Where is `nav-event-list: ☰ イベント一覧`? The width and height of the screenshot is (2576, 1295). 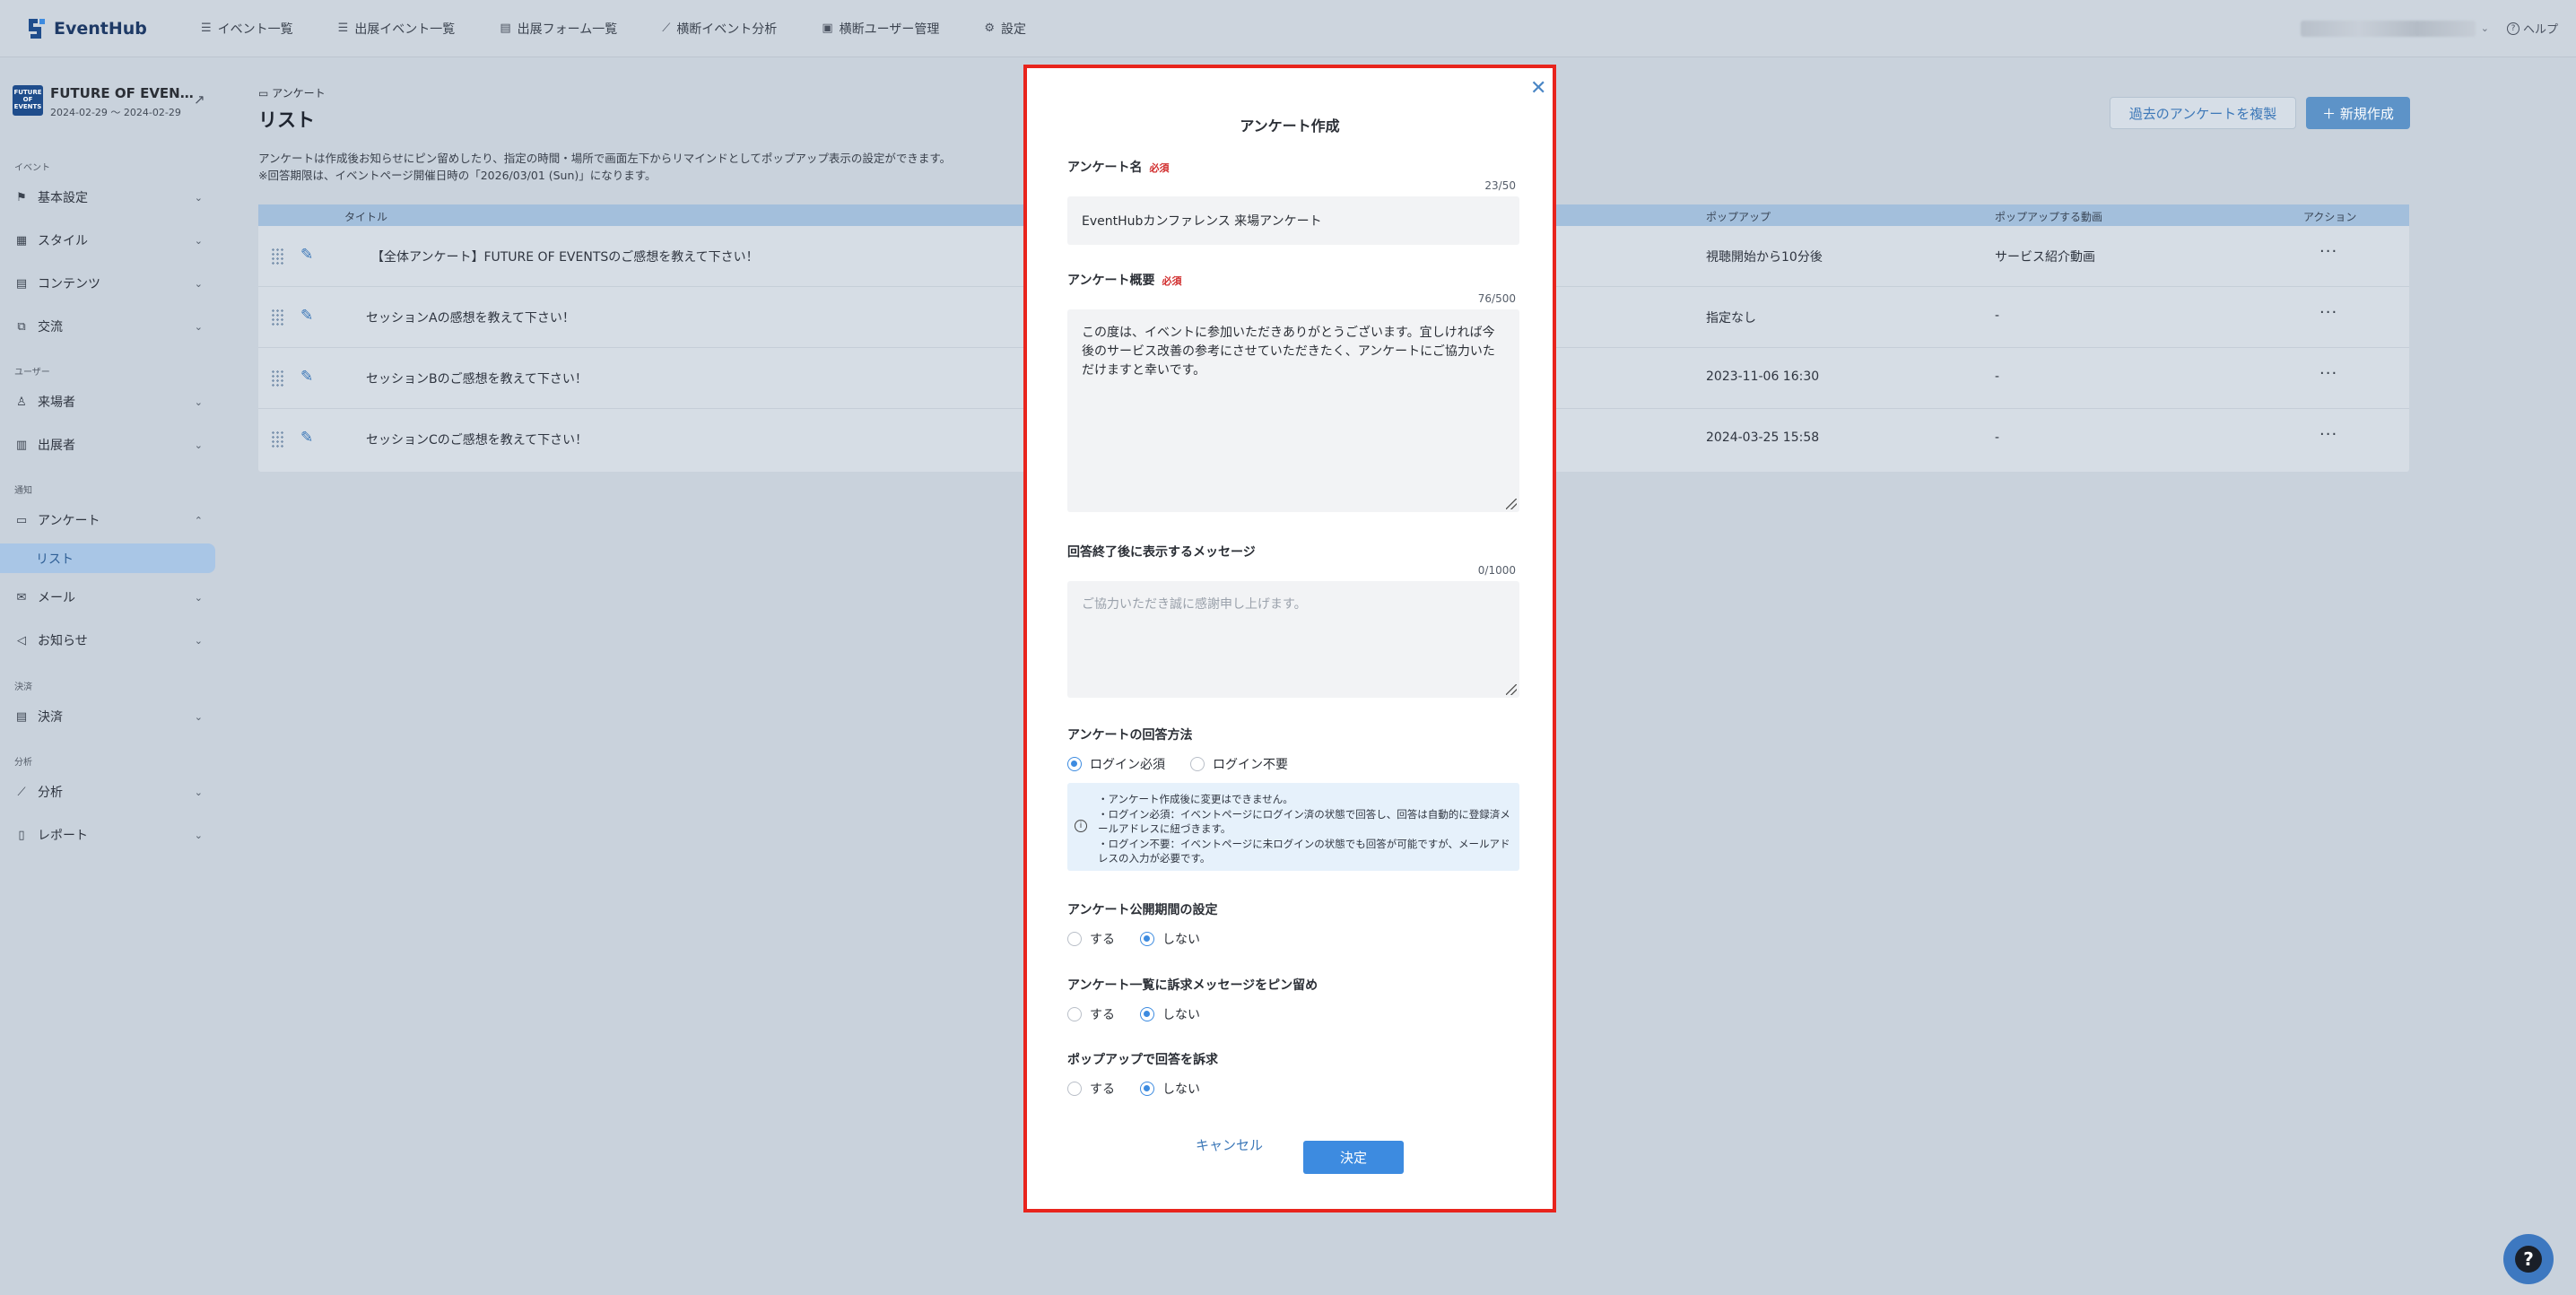
nav-event-list: ☰ イベント一覧 is located at coordinates (247, 29).